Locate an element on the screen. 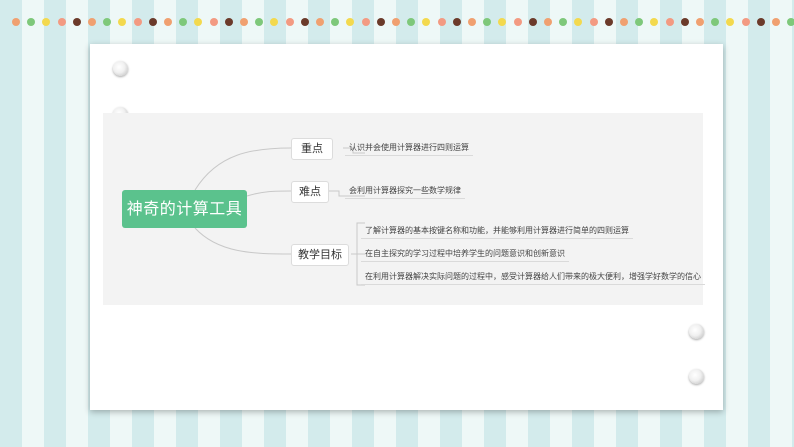 Image resolution: width=794 pixels, height=447 pixels. branch-node-teaching-goals: 教学目标 is located at coordinates (320, 255).